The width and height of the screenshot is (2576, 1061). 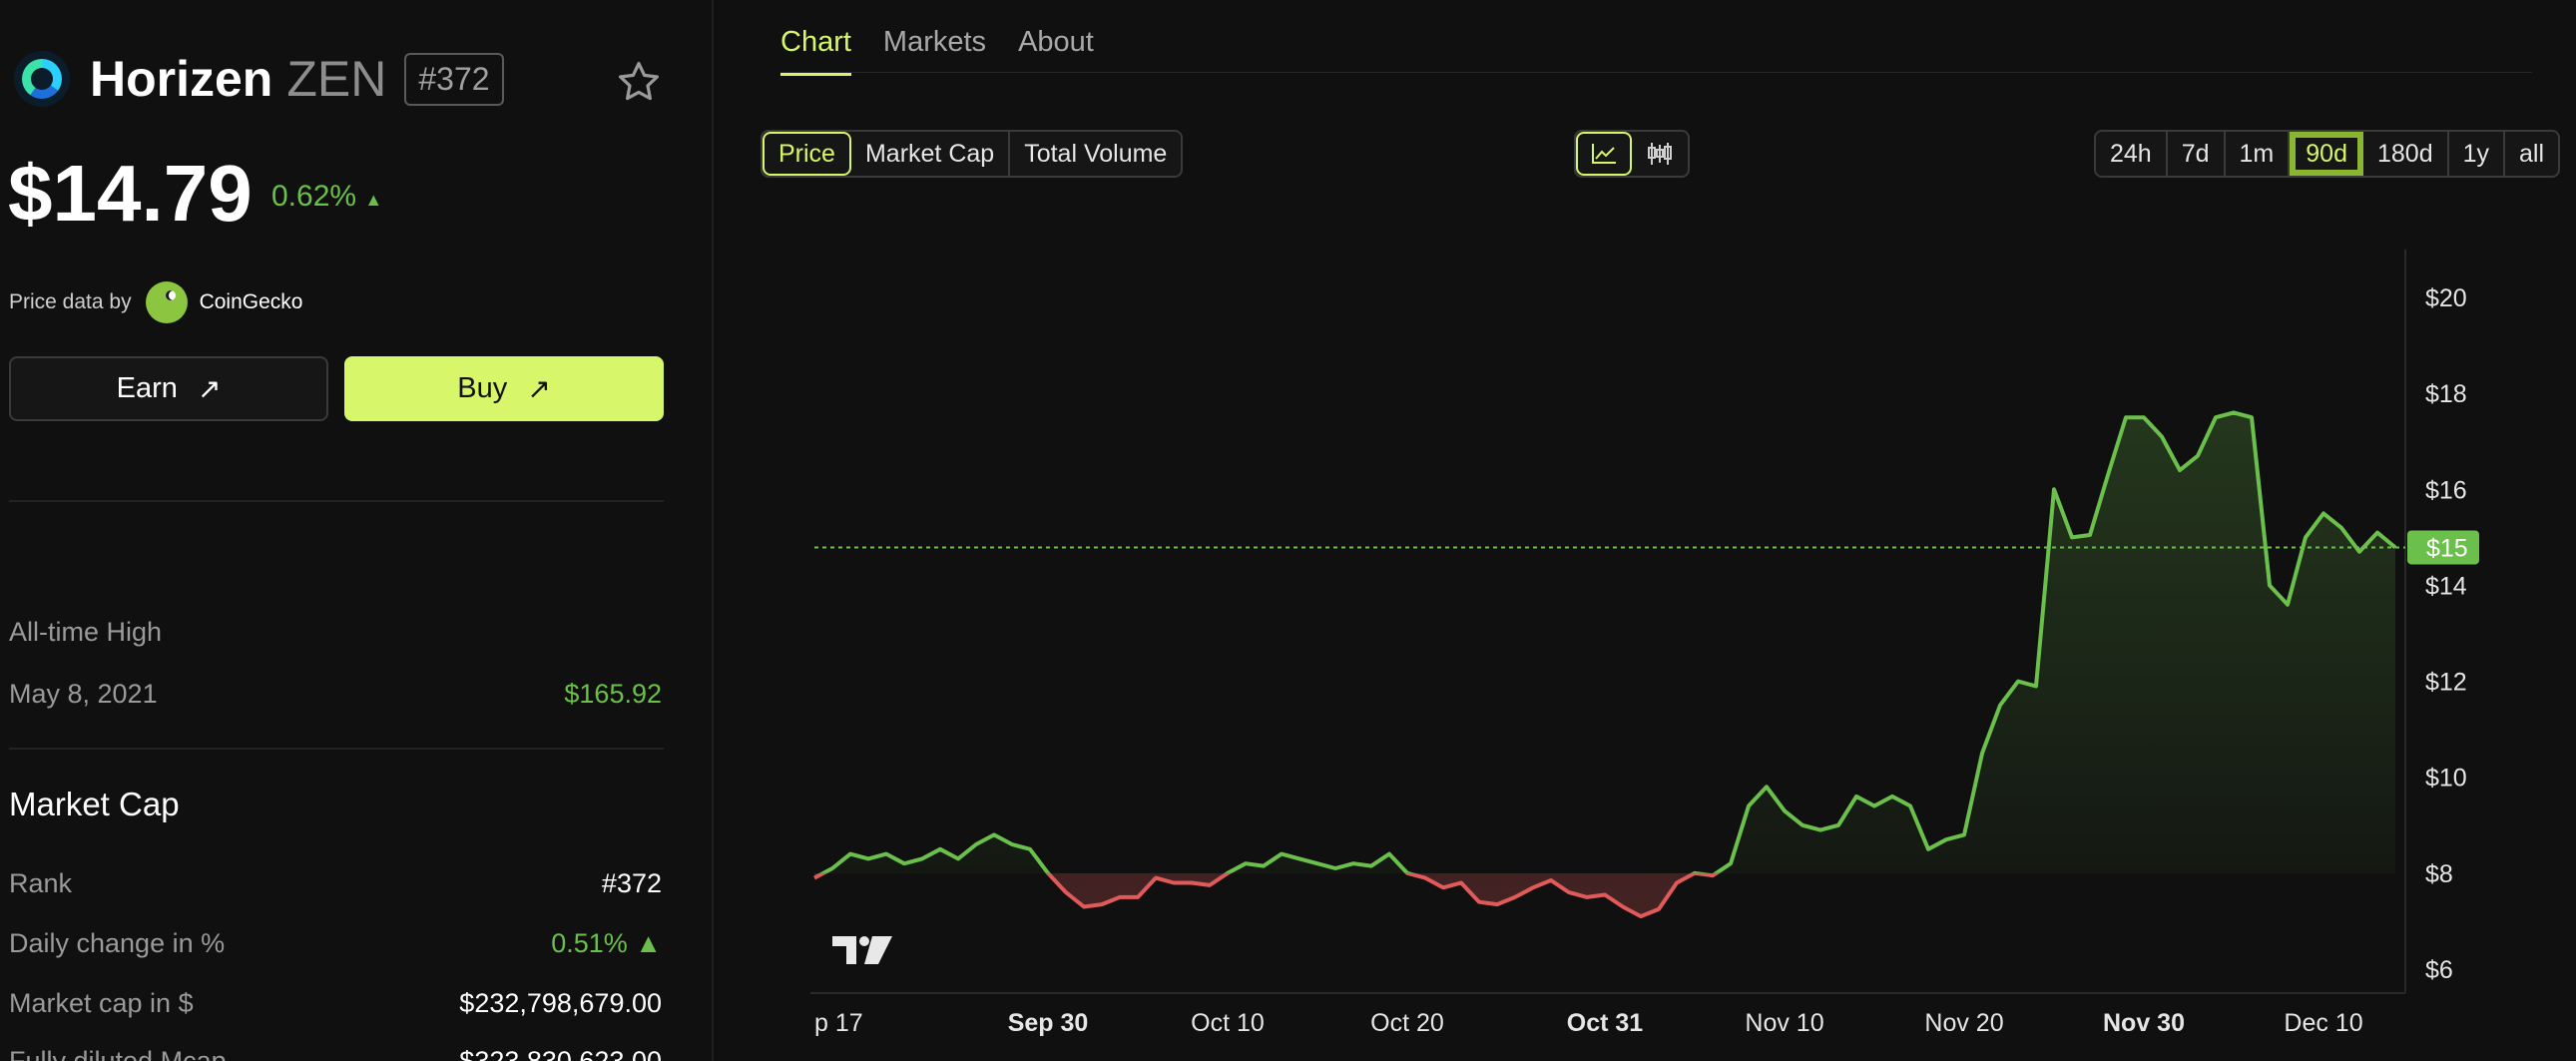 I want to click on tradingview-logo, so click(x=862, y=950).